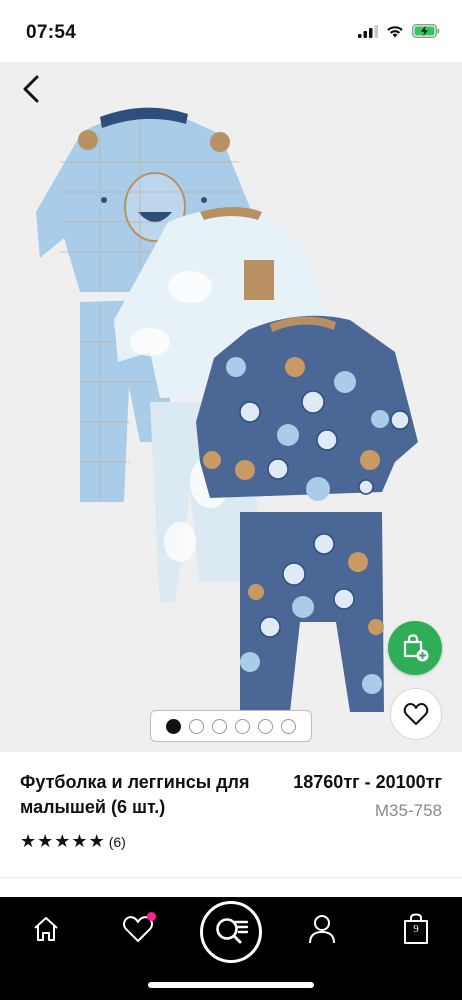 The image size is (462, 1000). I want to click on tab-home, so click(46, 929).